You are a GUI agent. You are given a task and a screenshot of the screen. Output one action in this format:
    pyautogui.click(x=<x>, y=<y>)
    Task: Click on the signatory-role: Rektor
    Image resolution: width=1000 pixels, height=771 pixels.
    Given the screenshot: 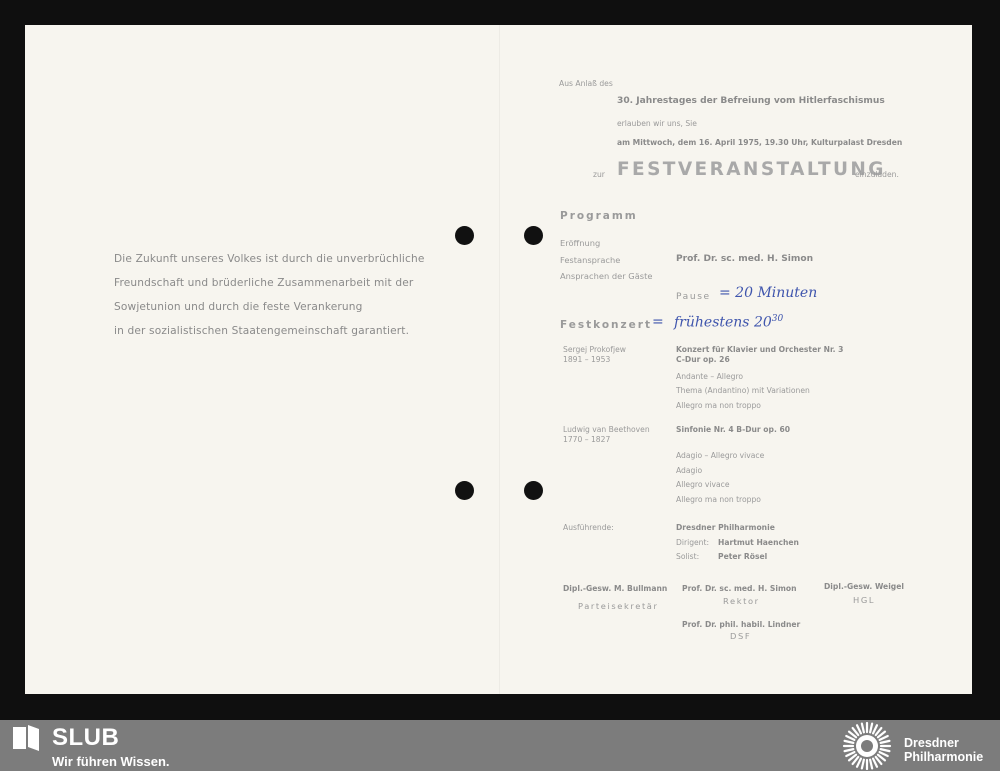 What is the action you would take?
    pyautogui.click(x=741, y=601)
    